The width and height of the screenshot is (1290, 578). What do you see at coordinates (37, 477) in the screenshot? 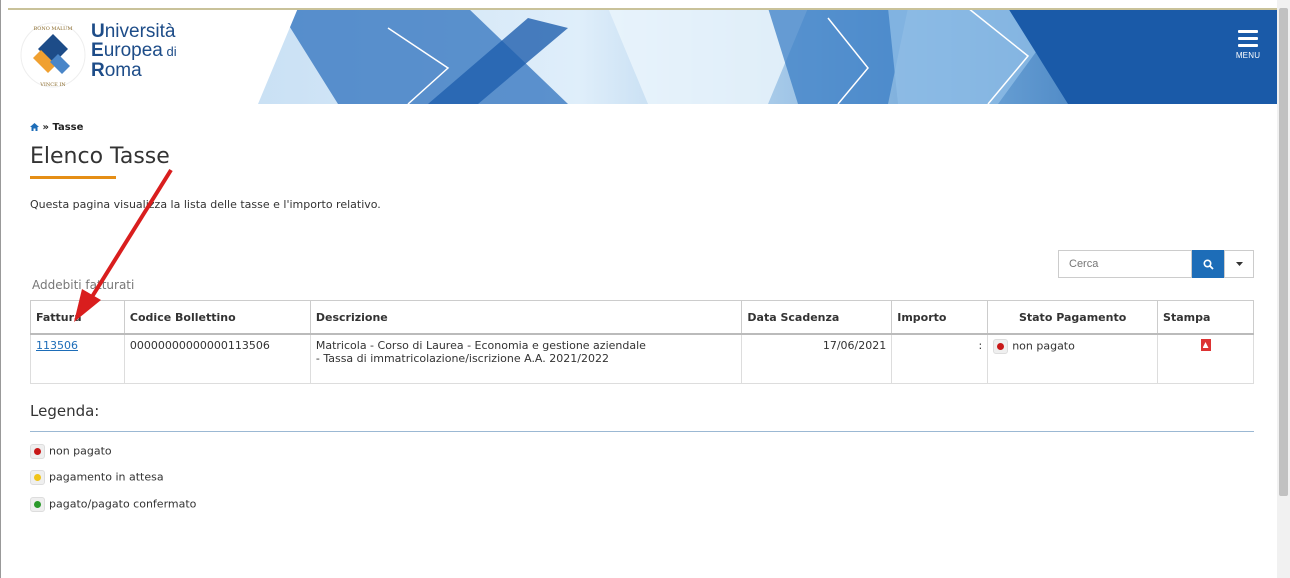
I see `status-yellow-icon` at bounding box center [37, 477].